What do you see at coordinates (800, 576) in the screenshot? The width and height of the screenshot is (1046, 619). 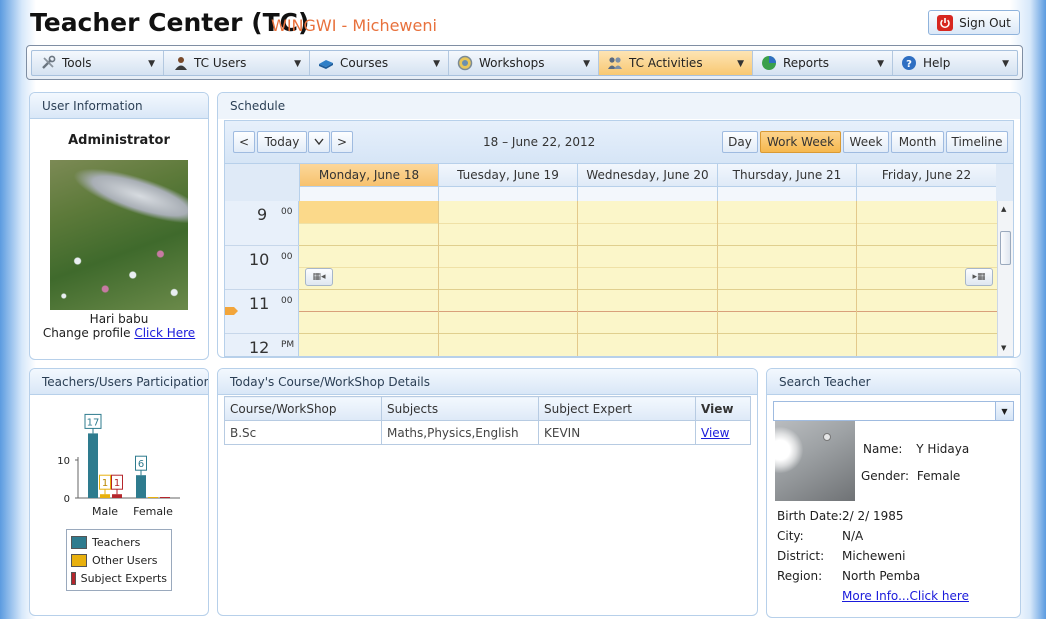 I see `region-label: Region:` at bounding box center [800, 576].